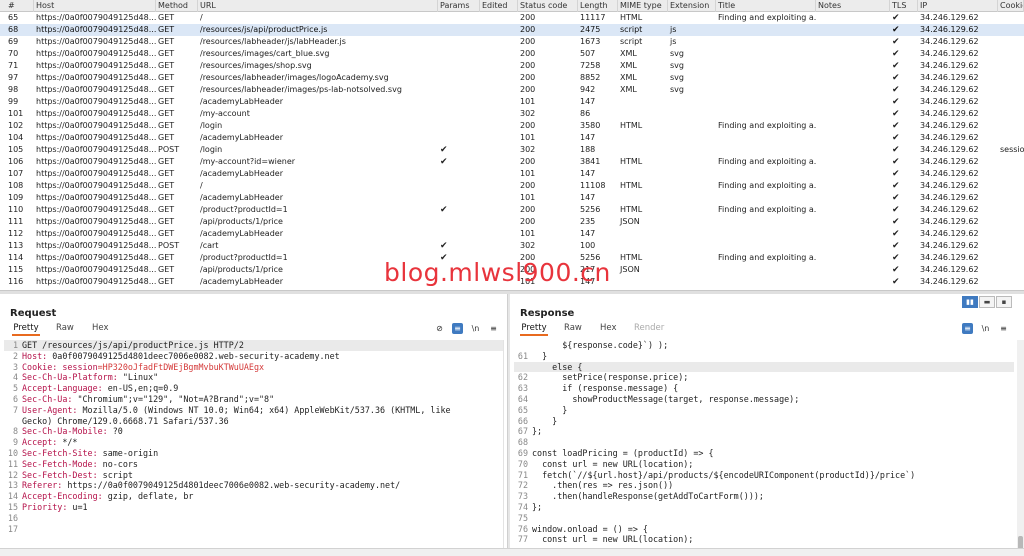 This screenshot has height=556, width=1024. Describe the element at coordinates (459, 6) in the screenshot. I see `col-header-params: Params` at that location.